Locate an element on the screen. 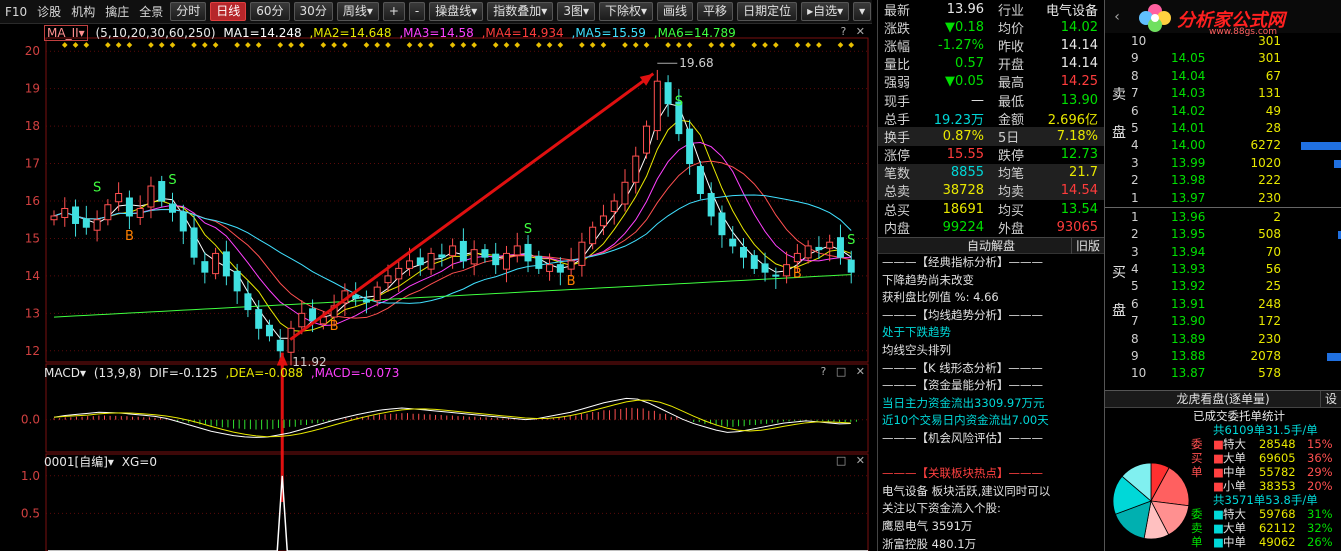  old-version-button: 旧版 is located at coordinates (1087, 246).